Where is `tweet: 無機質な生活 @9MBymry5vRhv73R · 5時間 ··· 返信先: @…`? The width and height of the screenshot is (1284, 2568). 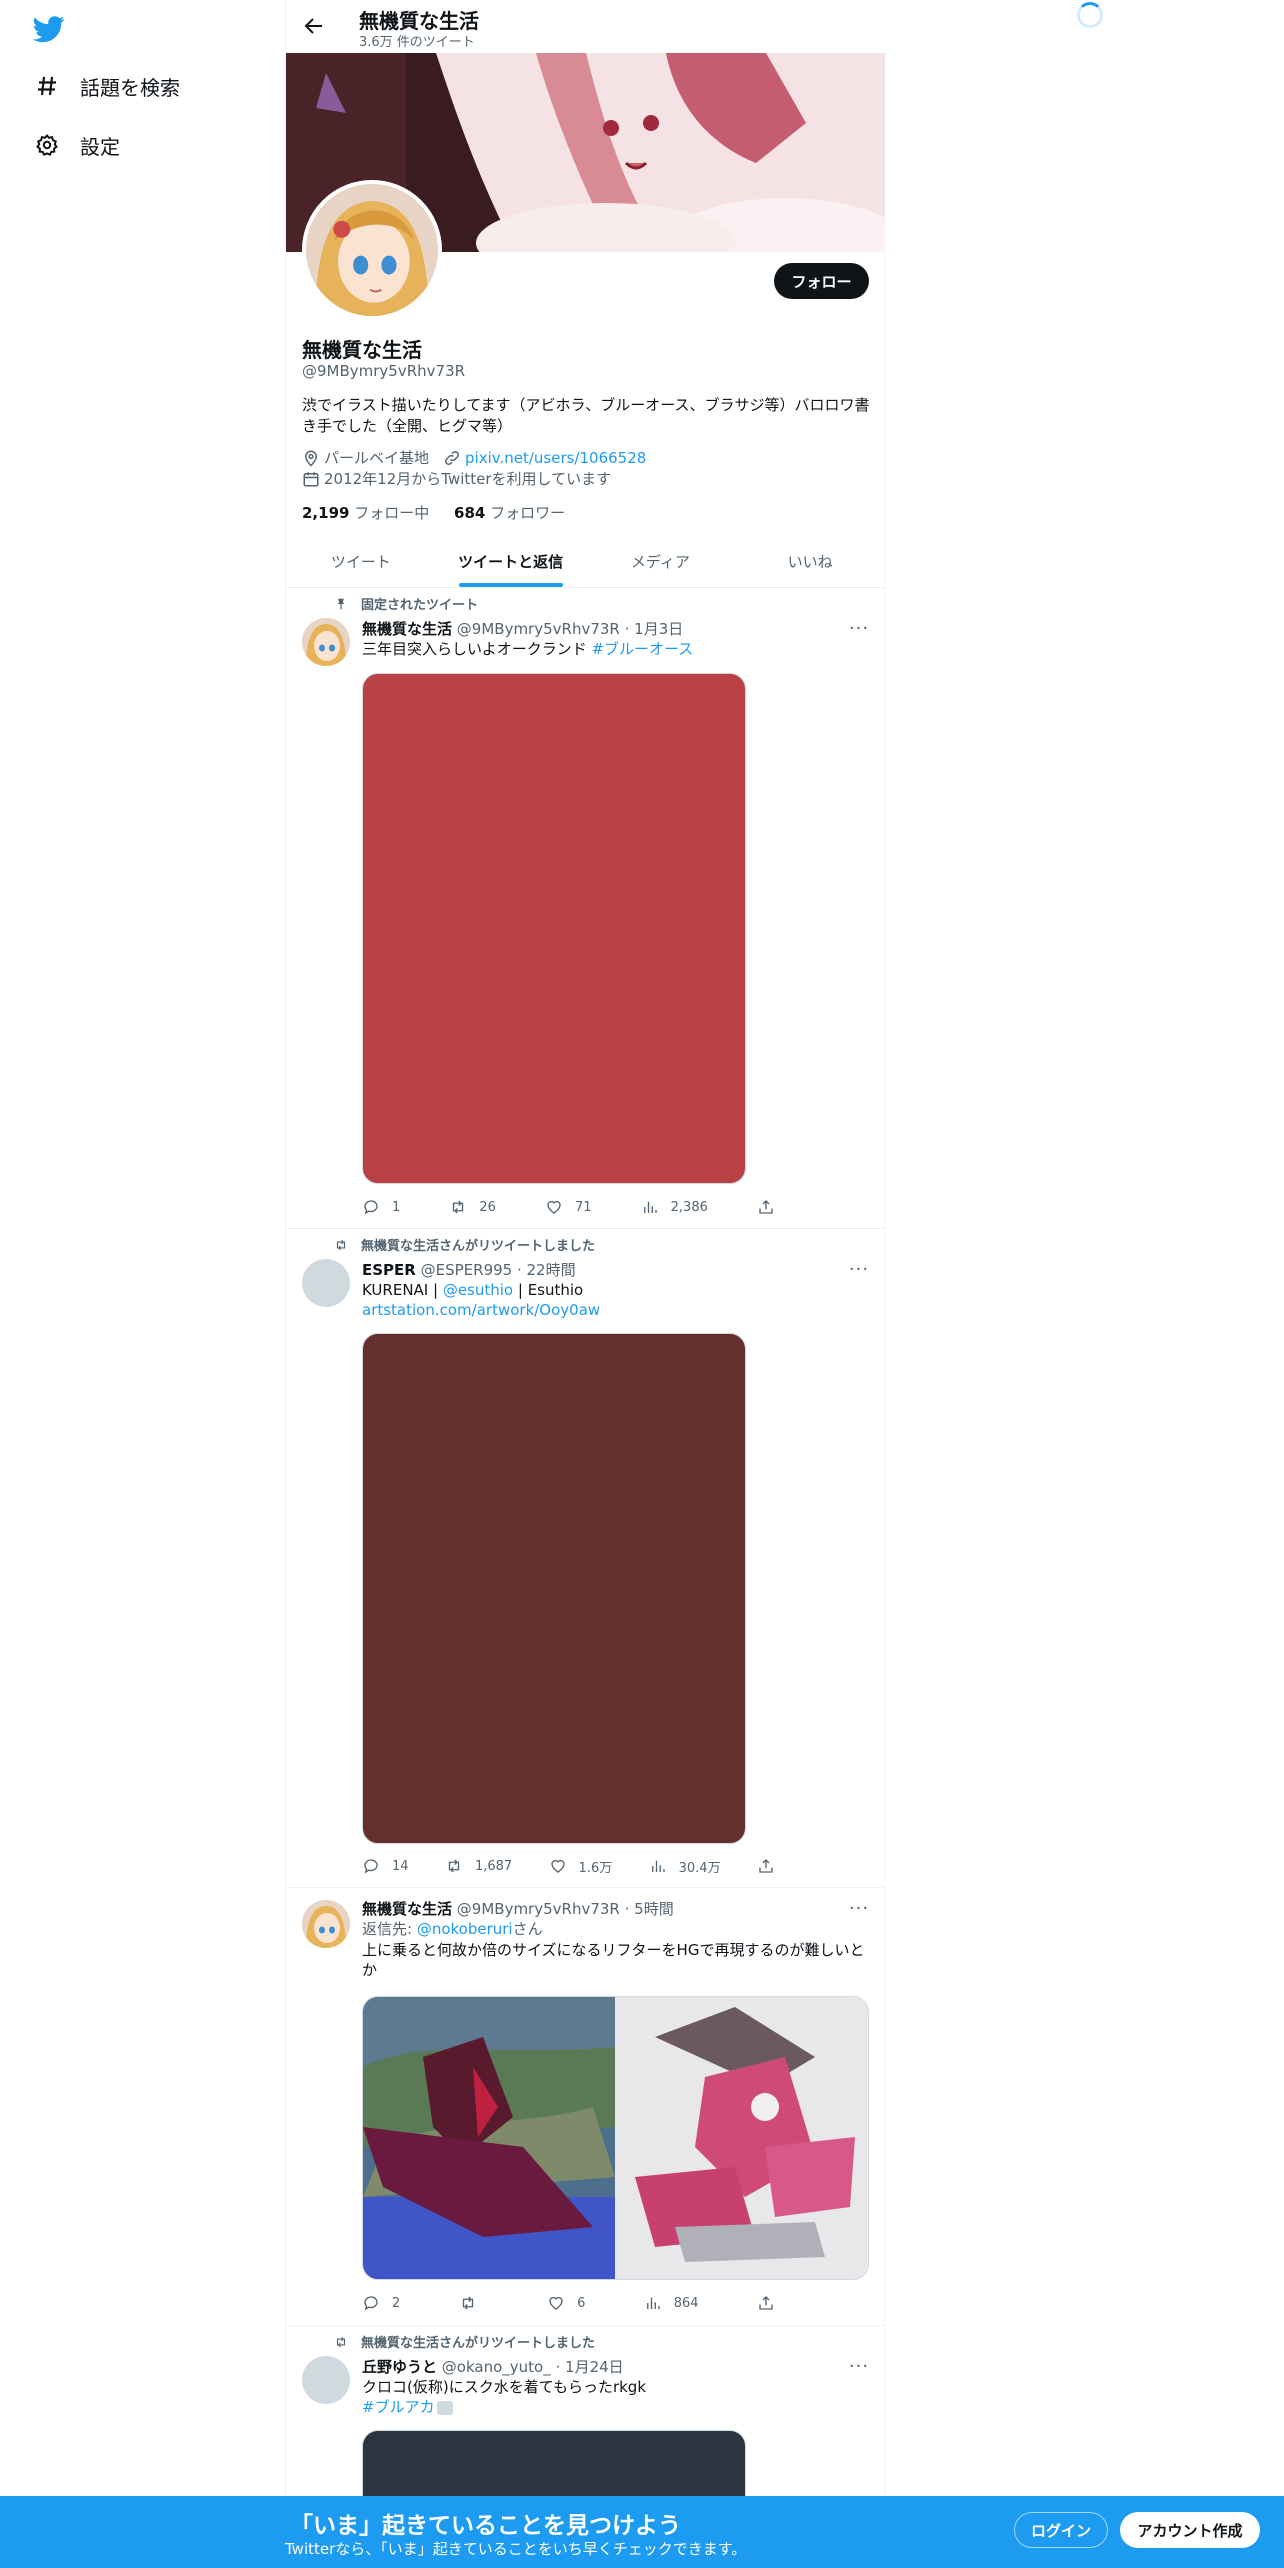 tweet: 無機質な生活 @9MBymry5vRhv73R · 5時間 ··· 返信先: @… is located at coordinates (585, 2107).